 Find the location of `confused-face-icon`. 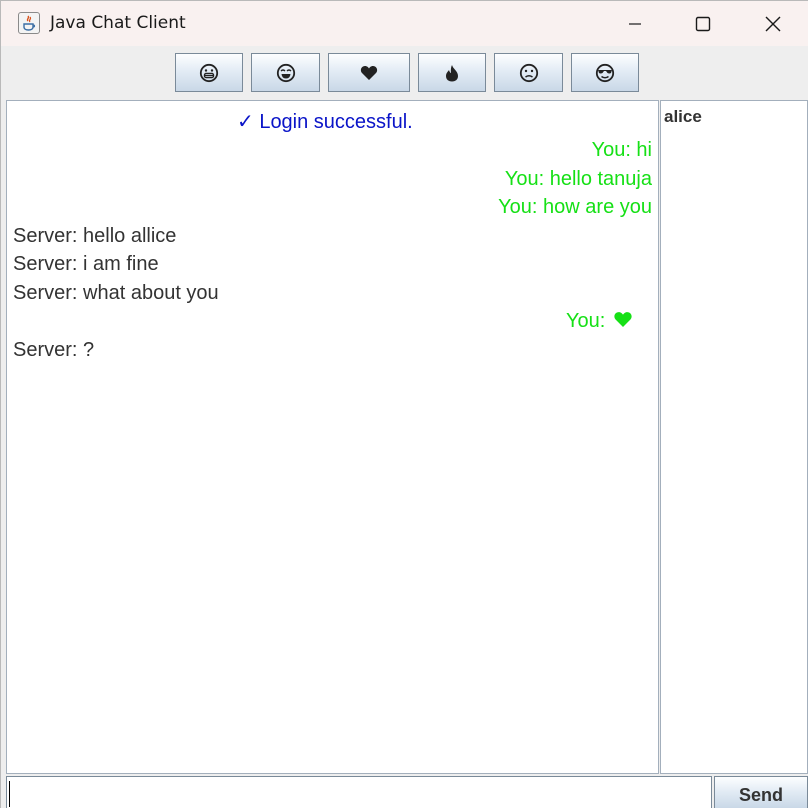

confused-face-icon is located at coordinates (528, 72).